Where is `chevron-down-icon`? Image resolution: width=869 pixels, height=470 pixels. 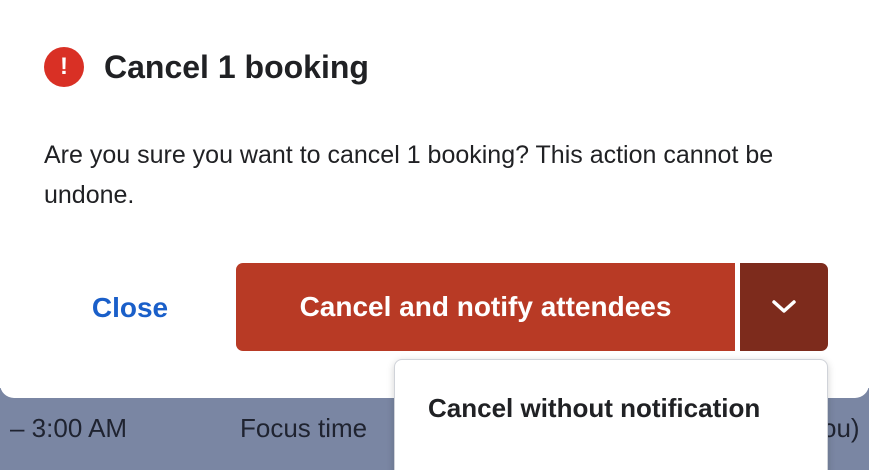
chevron-down-icon is located at coordinates (784, 306).